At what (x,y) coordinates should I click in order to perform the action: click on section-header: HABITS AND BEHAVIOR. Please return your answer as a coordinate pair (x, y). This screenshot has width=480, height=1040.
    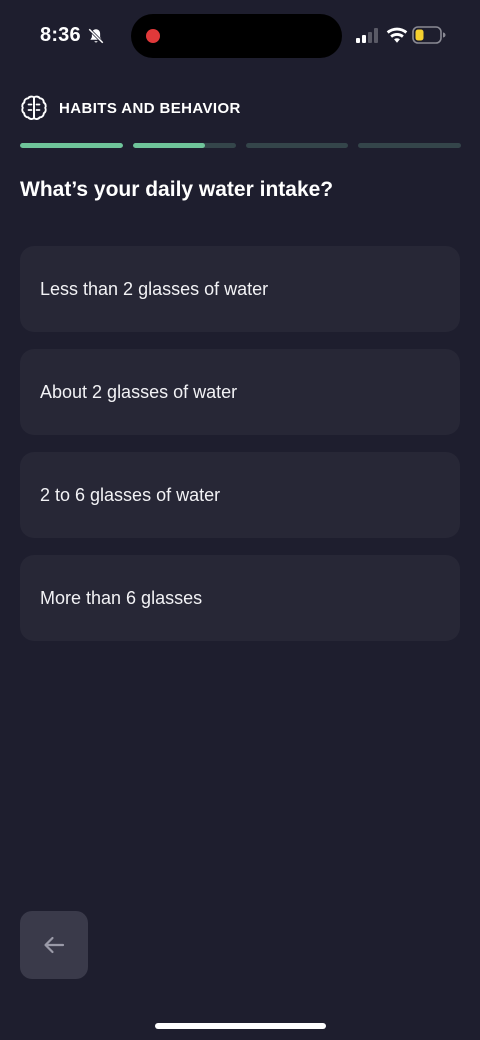
    Looking at the image, I should click on (240, 109).